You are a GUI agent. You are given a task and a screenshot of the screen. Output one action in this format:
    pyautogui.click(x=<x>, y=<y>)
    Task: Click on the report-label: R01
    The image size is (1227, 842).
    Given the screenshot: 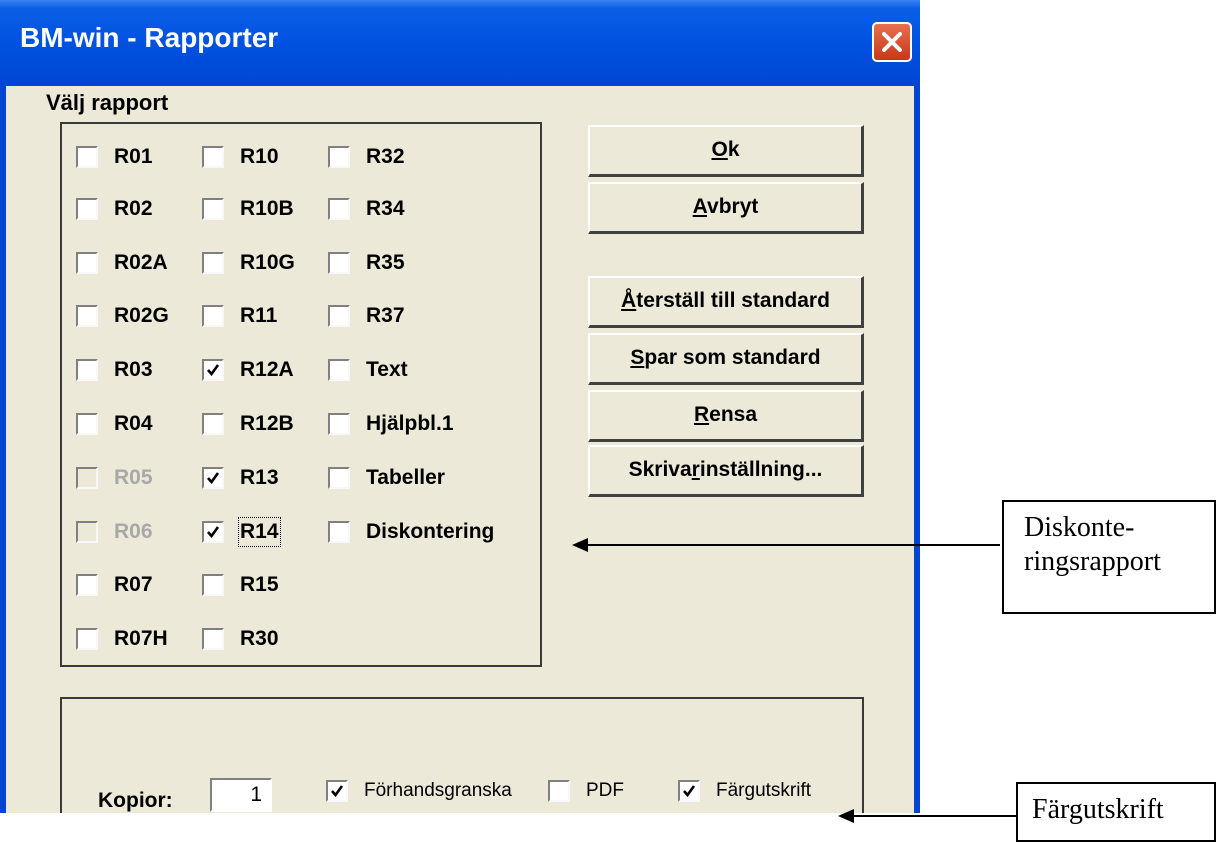 What is the action you would take?
    pyautogui.click(x=133, y=156)
    